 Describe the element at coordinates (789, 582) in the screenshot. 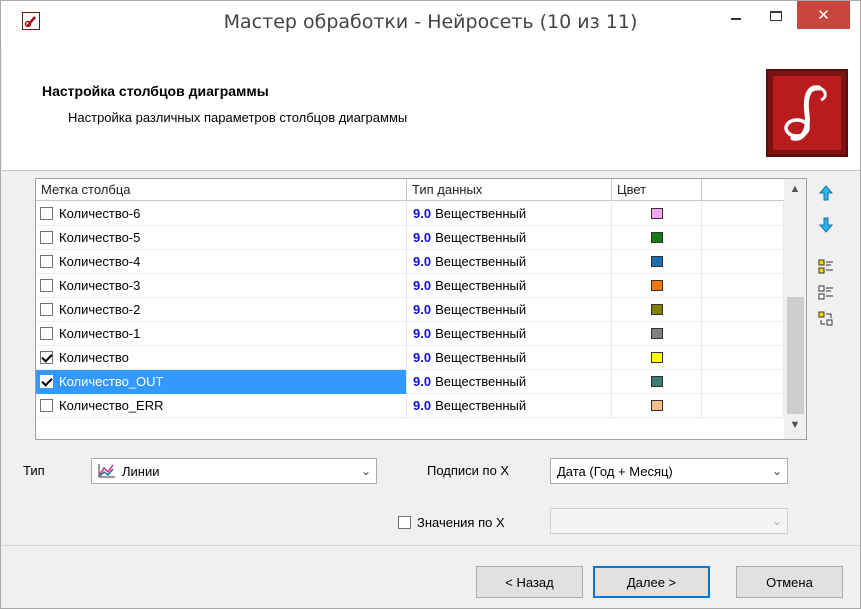

I see `cancel-button: Отмена` at that location.